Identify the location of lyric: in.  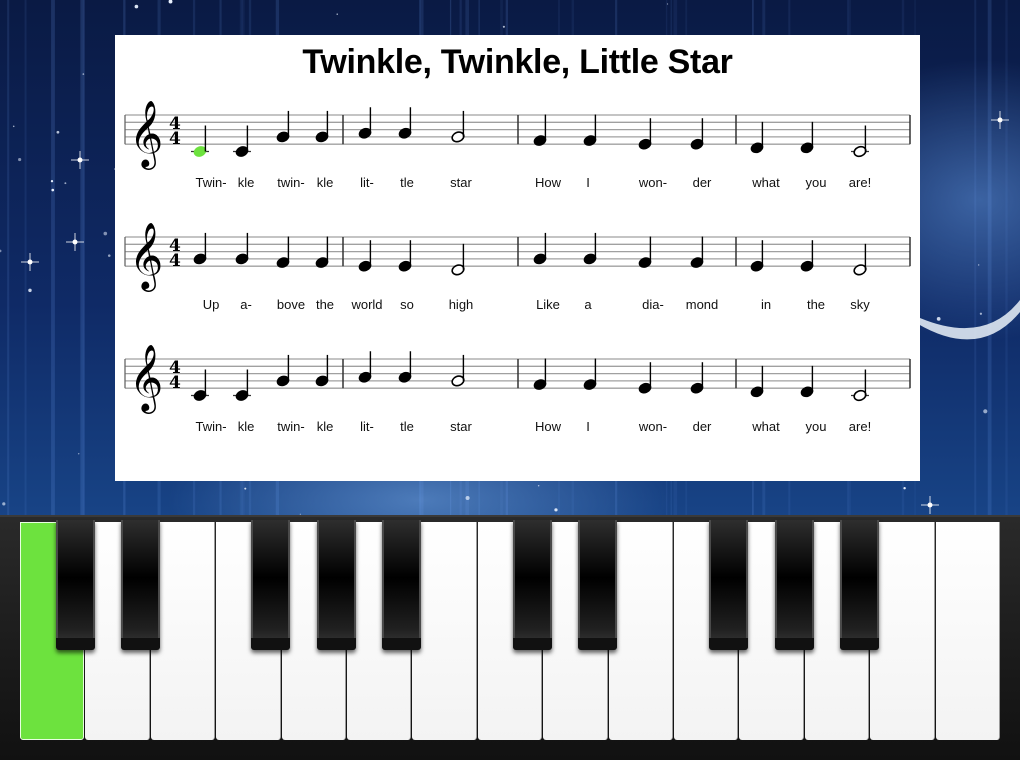
(766, 304).